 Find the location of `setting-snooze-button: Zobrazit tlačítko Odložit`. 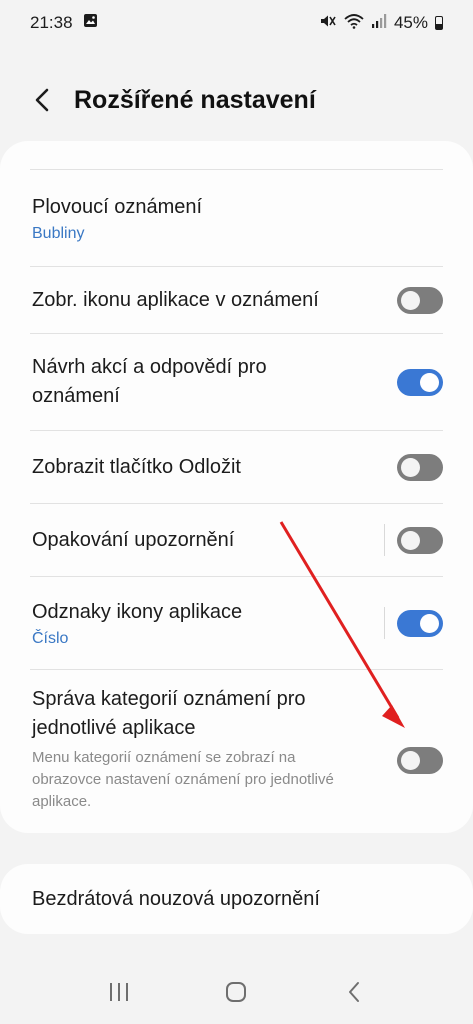

setting-snooze-button: Zobrazit tlačítko Odložit is located at coordinates (236, 467).